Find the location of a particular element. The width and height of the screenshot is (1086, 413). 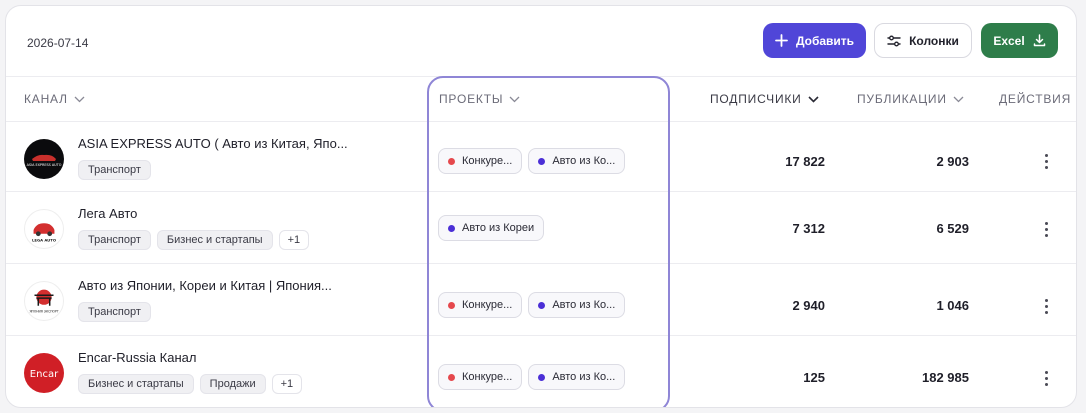

header-channel-label: КАНАЛ is located at coordinates (46, 99).